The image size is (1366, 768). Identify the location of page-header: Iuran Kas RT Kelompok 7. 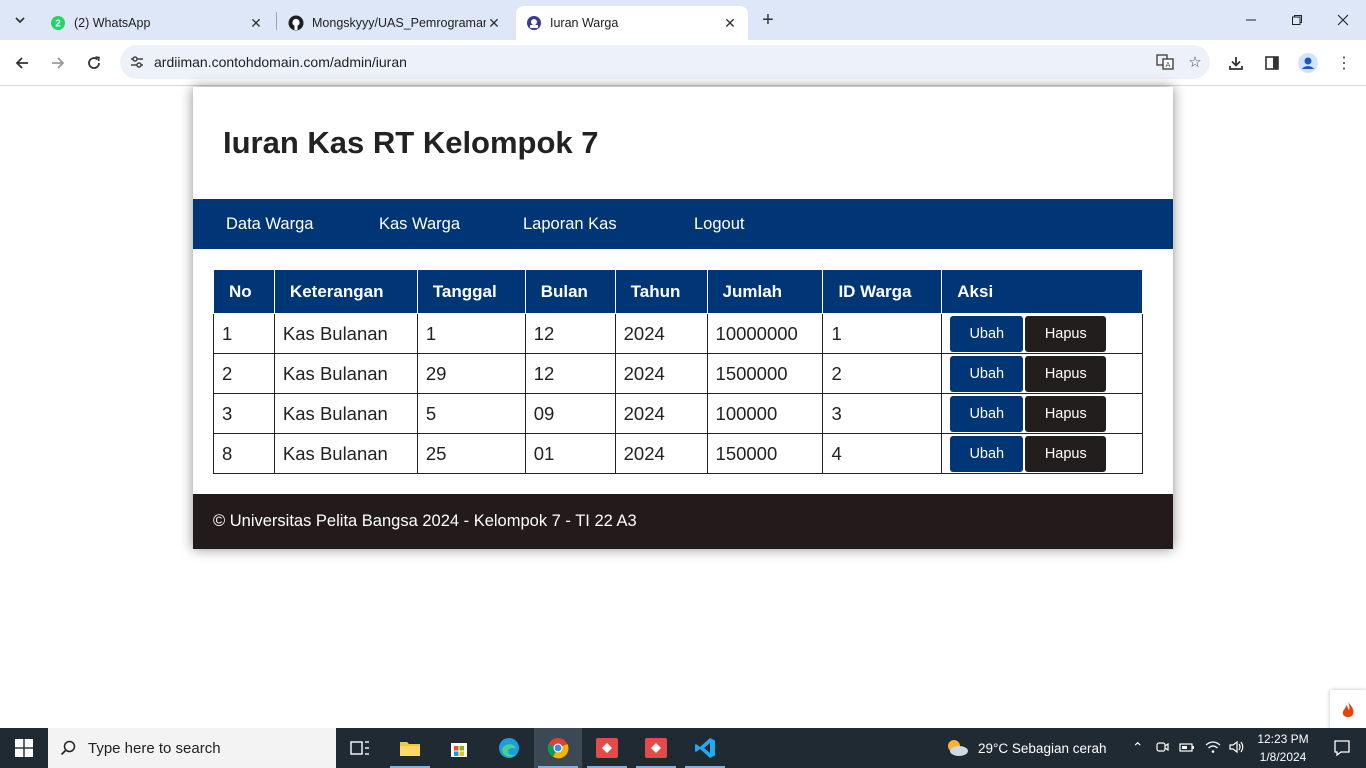
(683, 143).